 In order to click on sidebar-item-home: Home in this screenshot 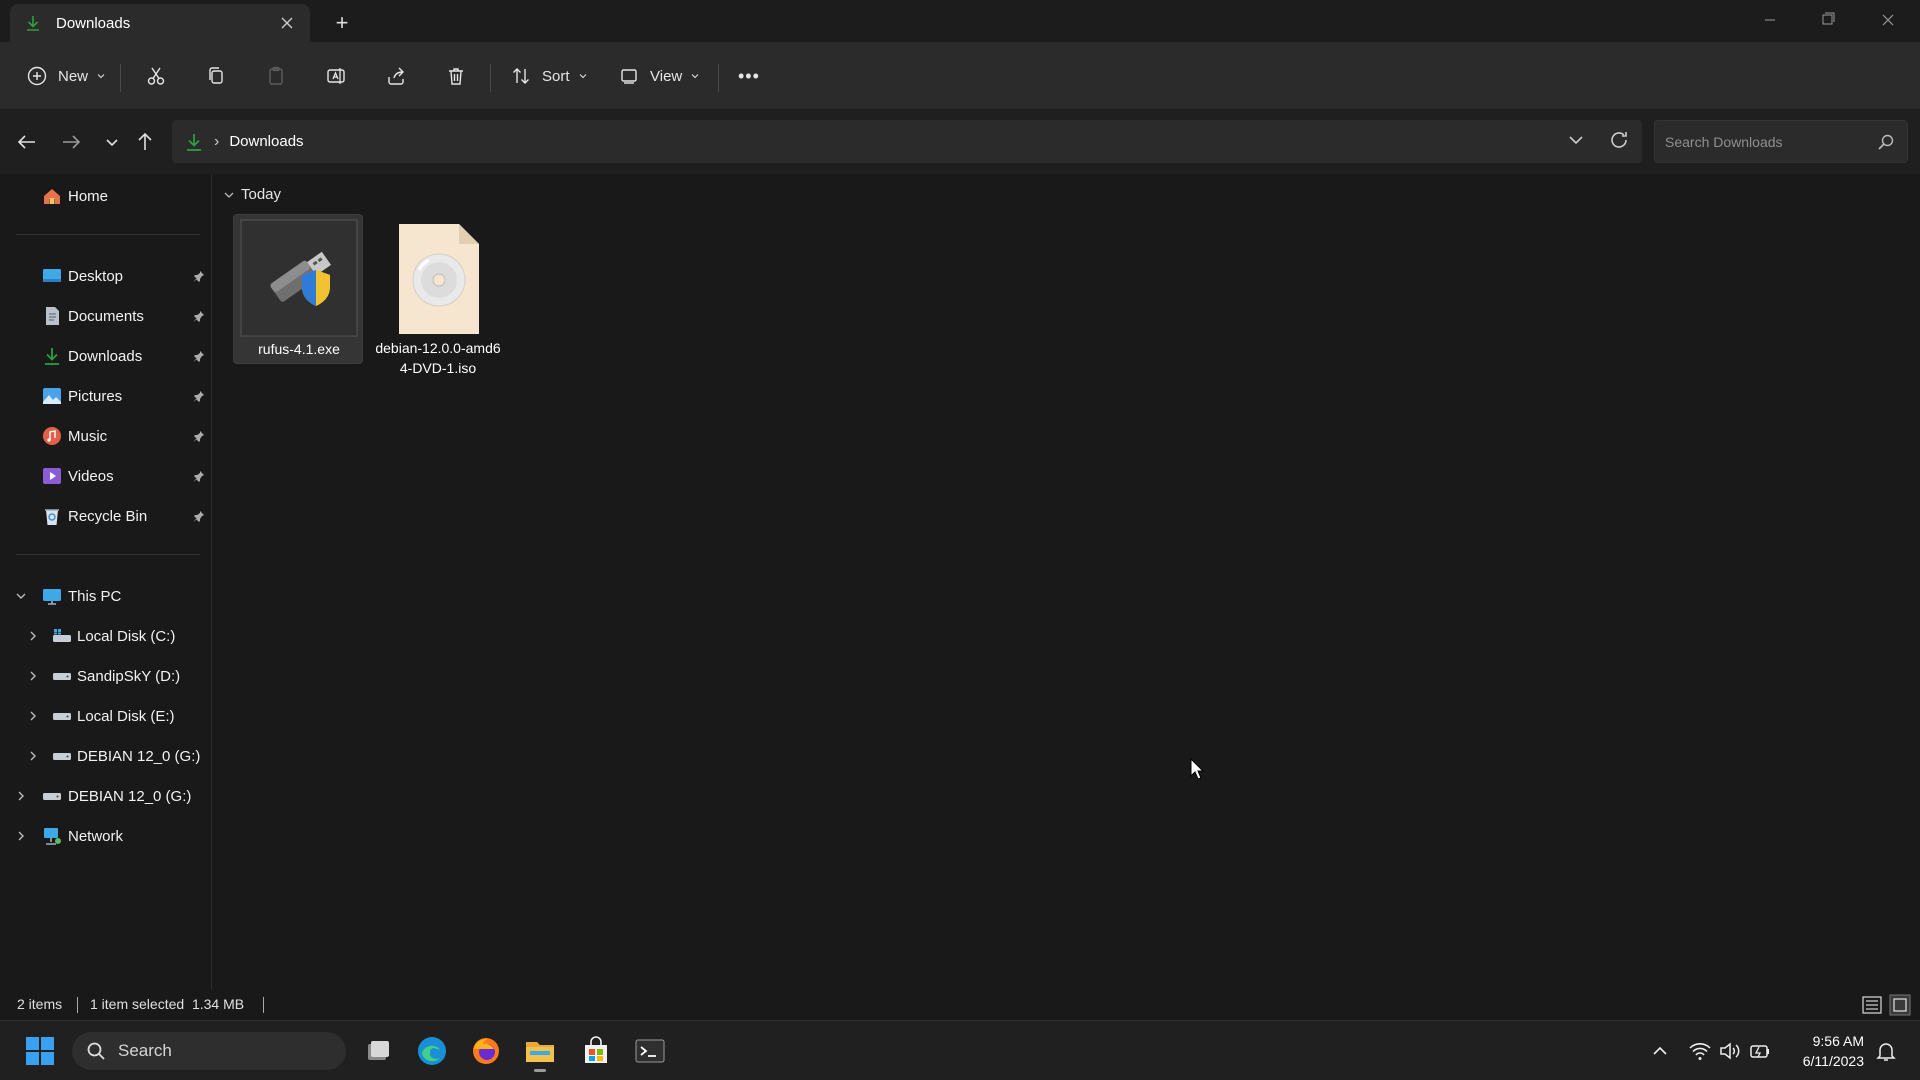, I will do `click(106, 196)`.